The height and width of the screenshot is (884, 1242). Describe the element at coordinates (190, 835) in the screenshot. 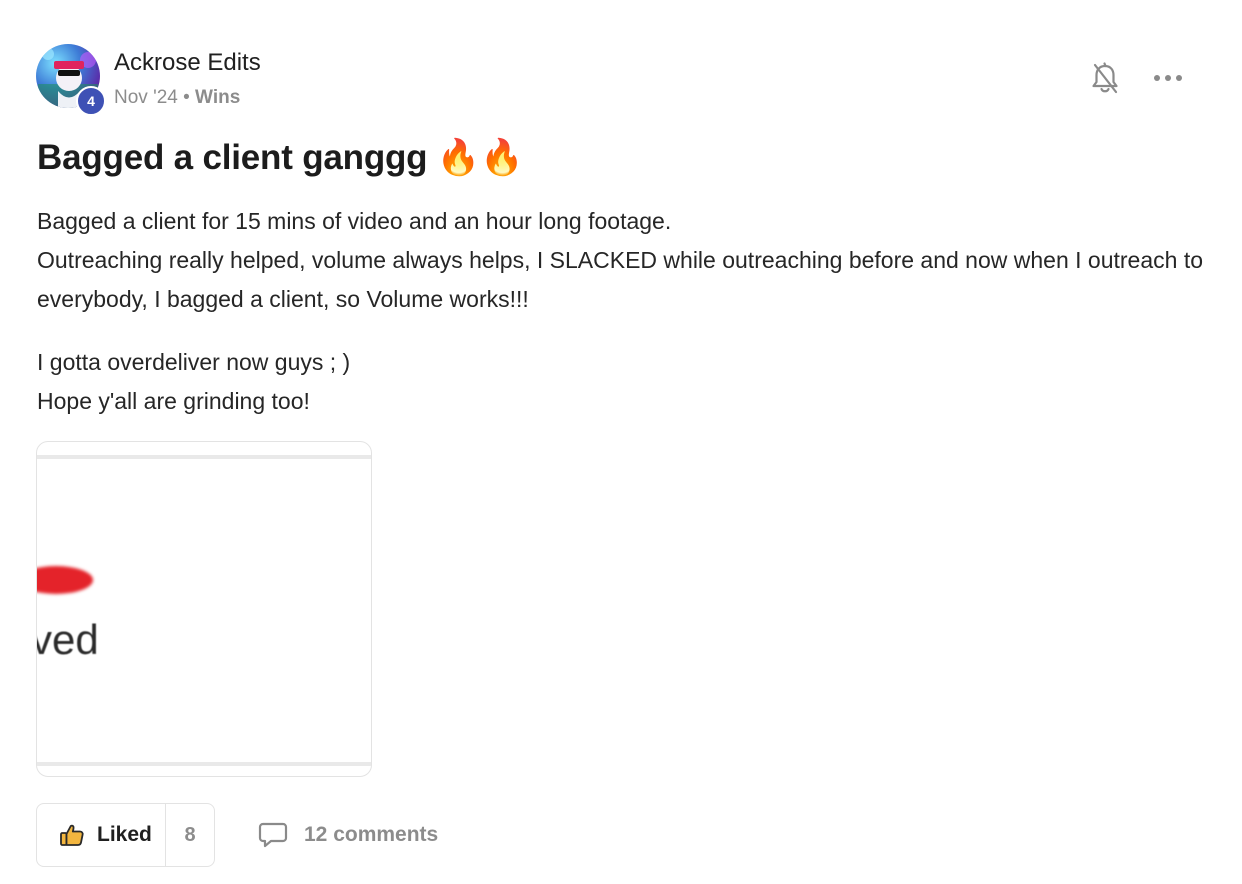

I see `like-count: 8` at that location.